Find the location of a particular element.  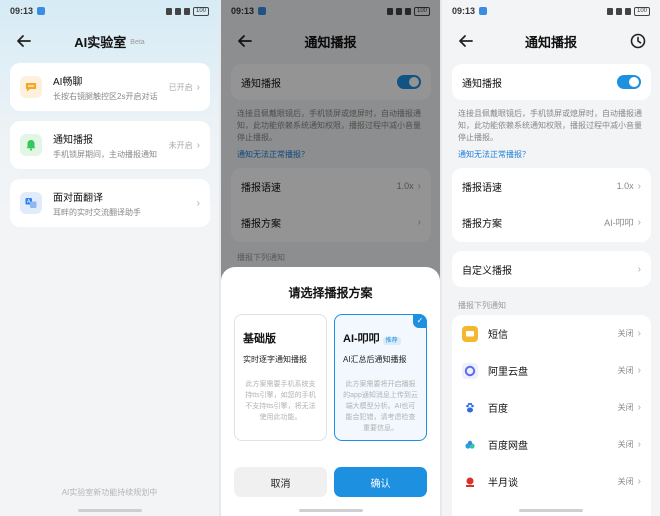

top-bar: 通知播报 is located at coordinates (551, 41).